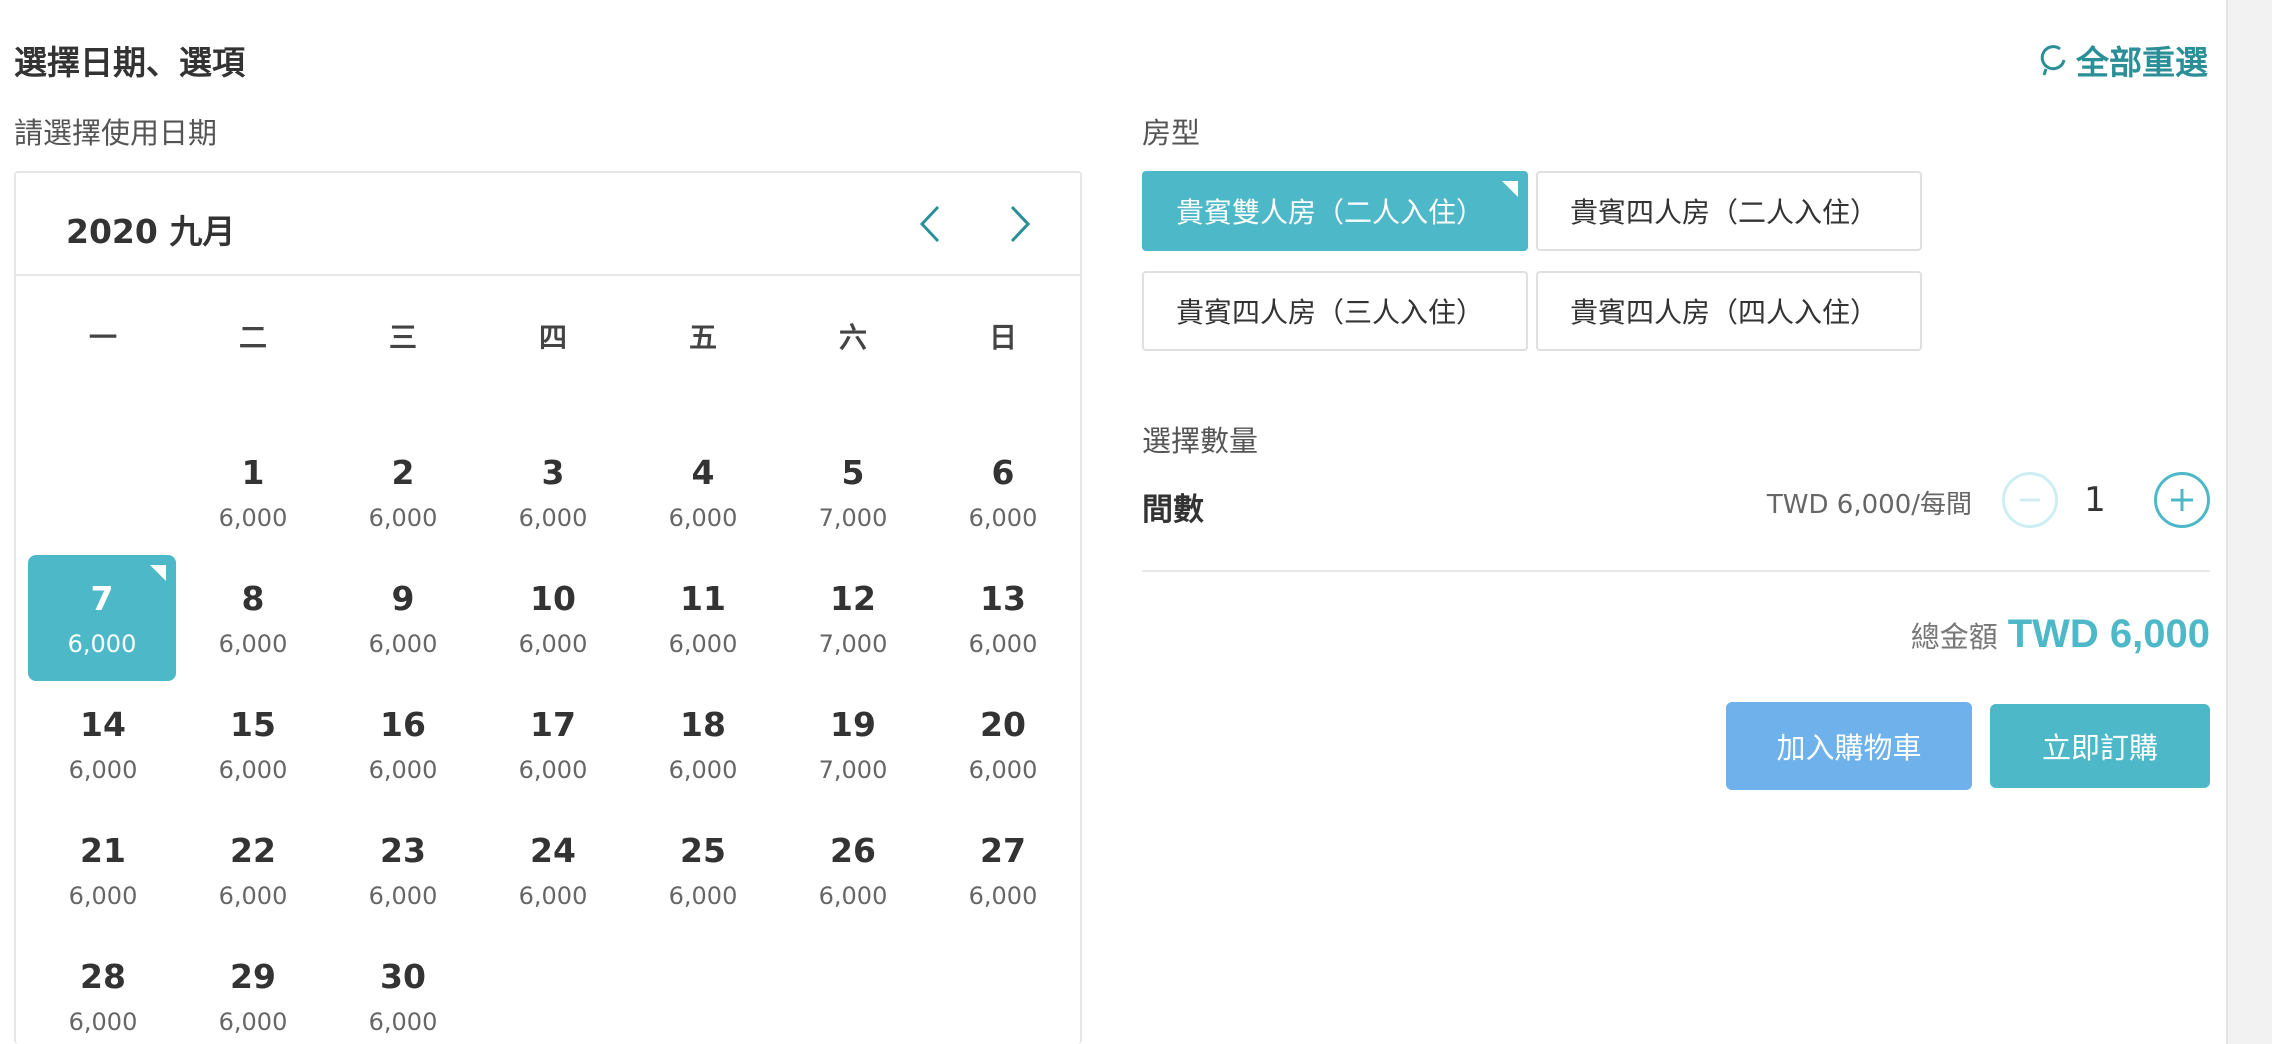 Image resolution: width=2272 pixels, height=1044 pixels. What do you see at coordinates (2095, 500) in the screenshot?
I see `quantity-value: 1` at bounding box center [2095, 500].